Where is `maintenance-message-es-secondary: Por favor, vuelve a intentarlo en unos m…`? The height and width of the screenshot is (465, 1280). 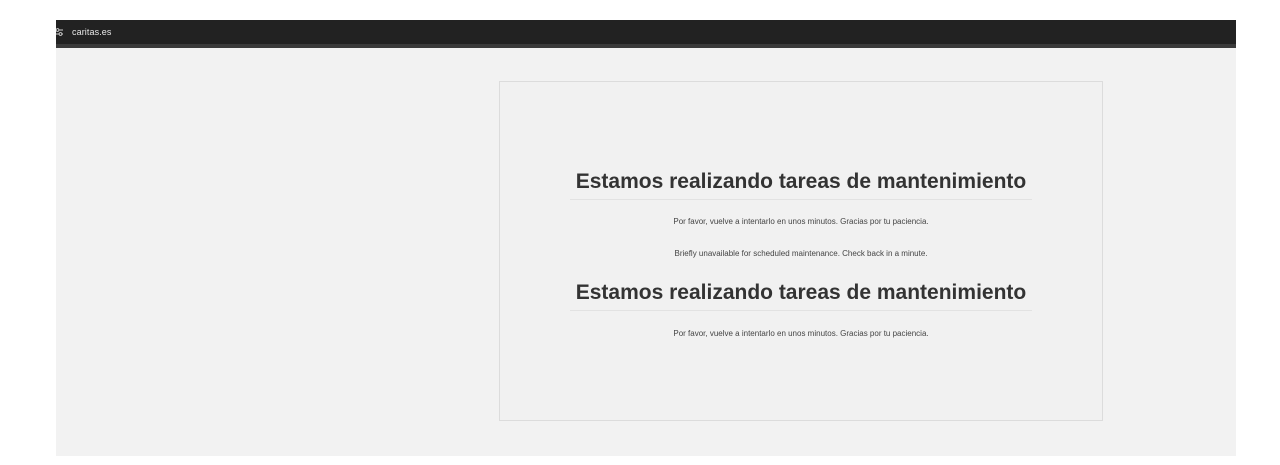
maintenance-message-es-secondary: Por favor, vuelve a intentarlo en unos m… is located at coordinates (801, 333).